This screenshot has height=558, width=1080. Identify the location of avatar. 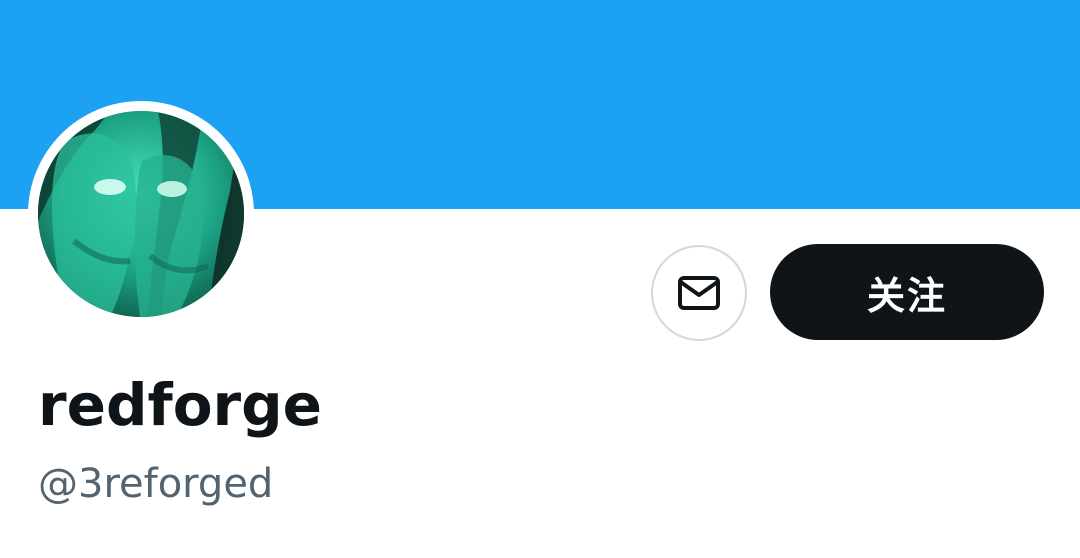
(141, 214).